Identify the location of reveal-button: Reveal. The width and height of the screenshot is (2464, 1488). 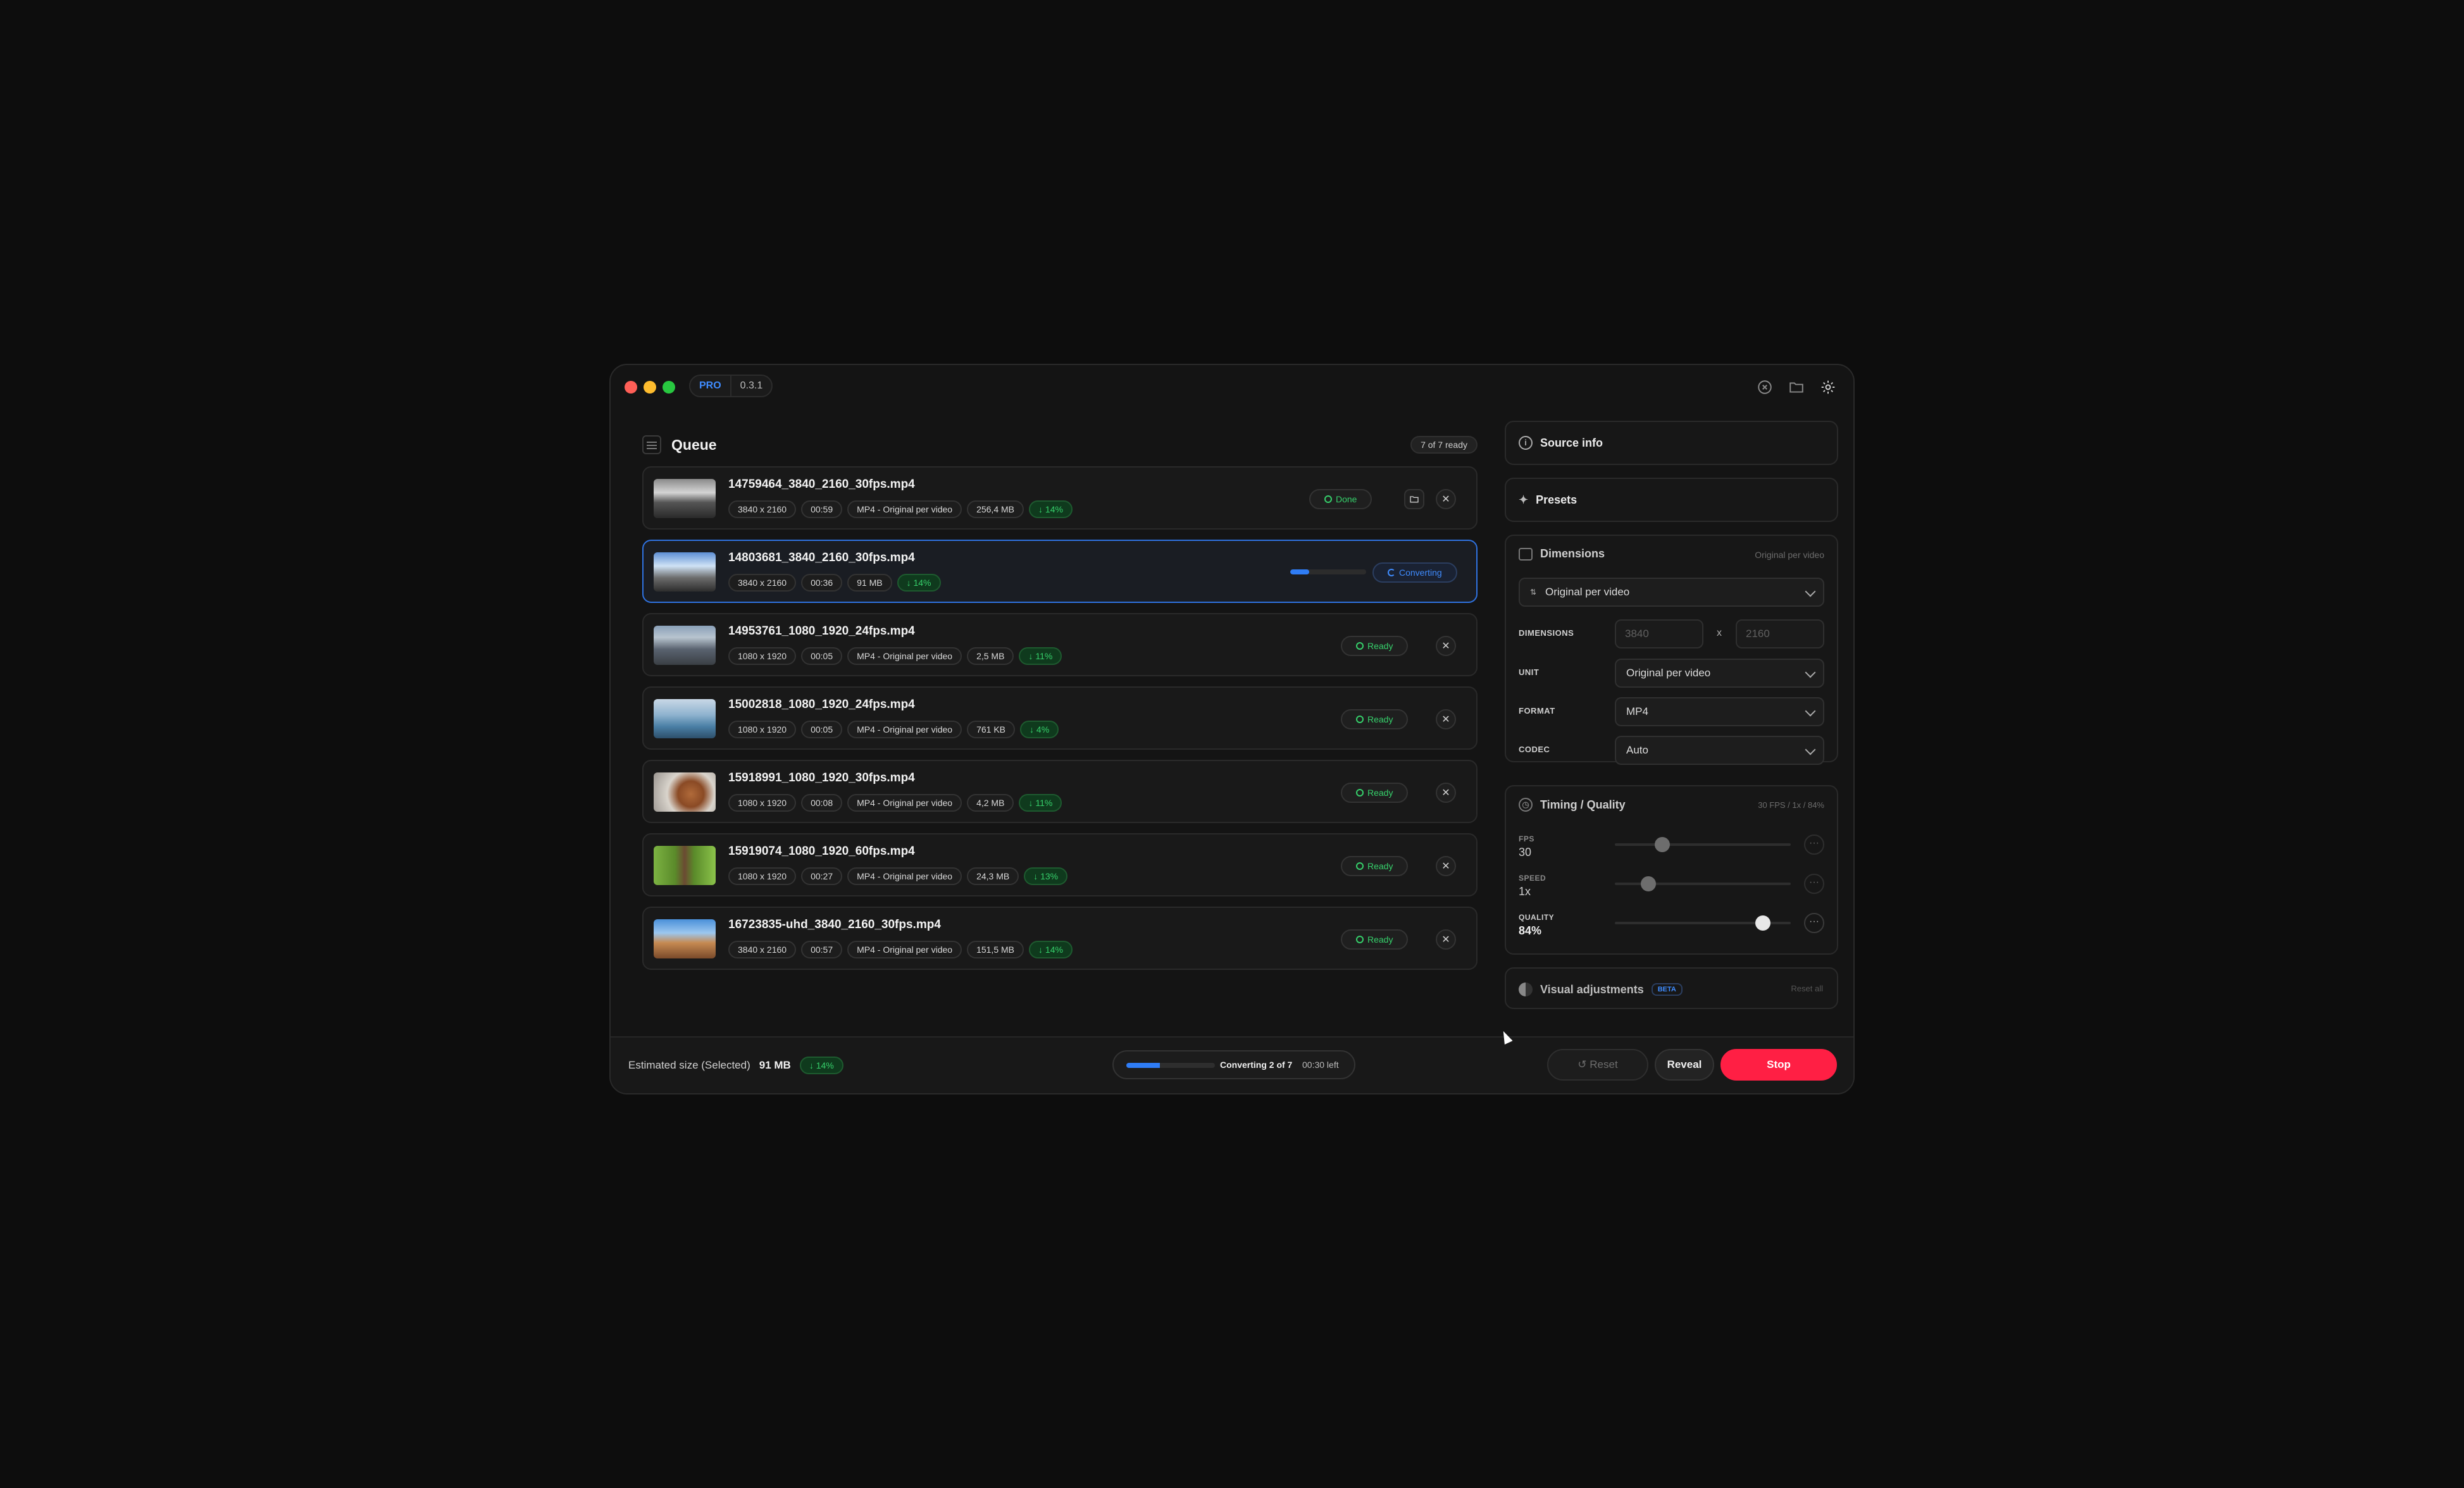
(1684, 1065).